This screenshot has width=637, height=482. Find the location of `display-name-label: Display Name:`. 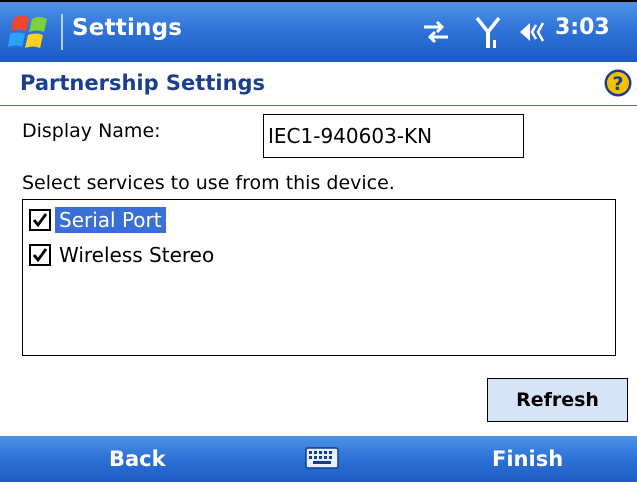

display-name-label: Display Name: is located at coordinates (91, 131).